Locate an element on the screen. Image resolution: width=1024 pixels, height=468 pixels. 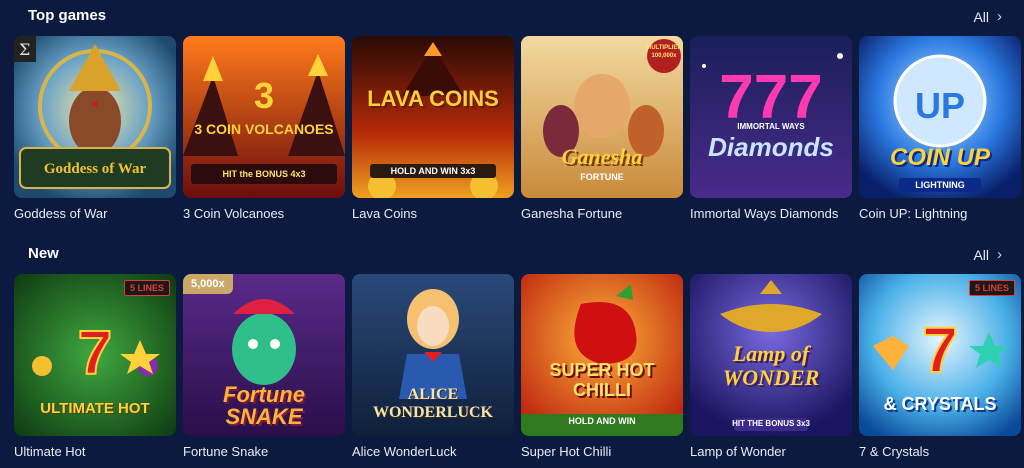
game-art-title: COIN UP is located at coordinates (939, 157).